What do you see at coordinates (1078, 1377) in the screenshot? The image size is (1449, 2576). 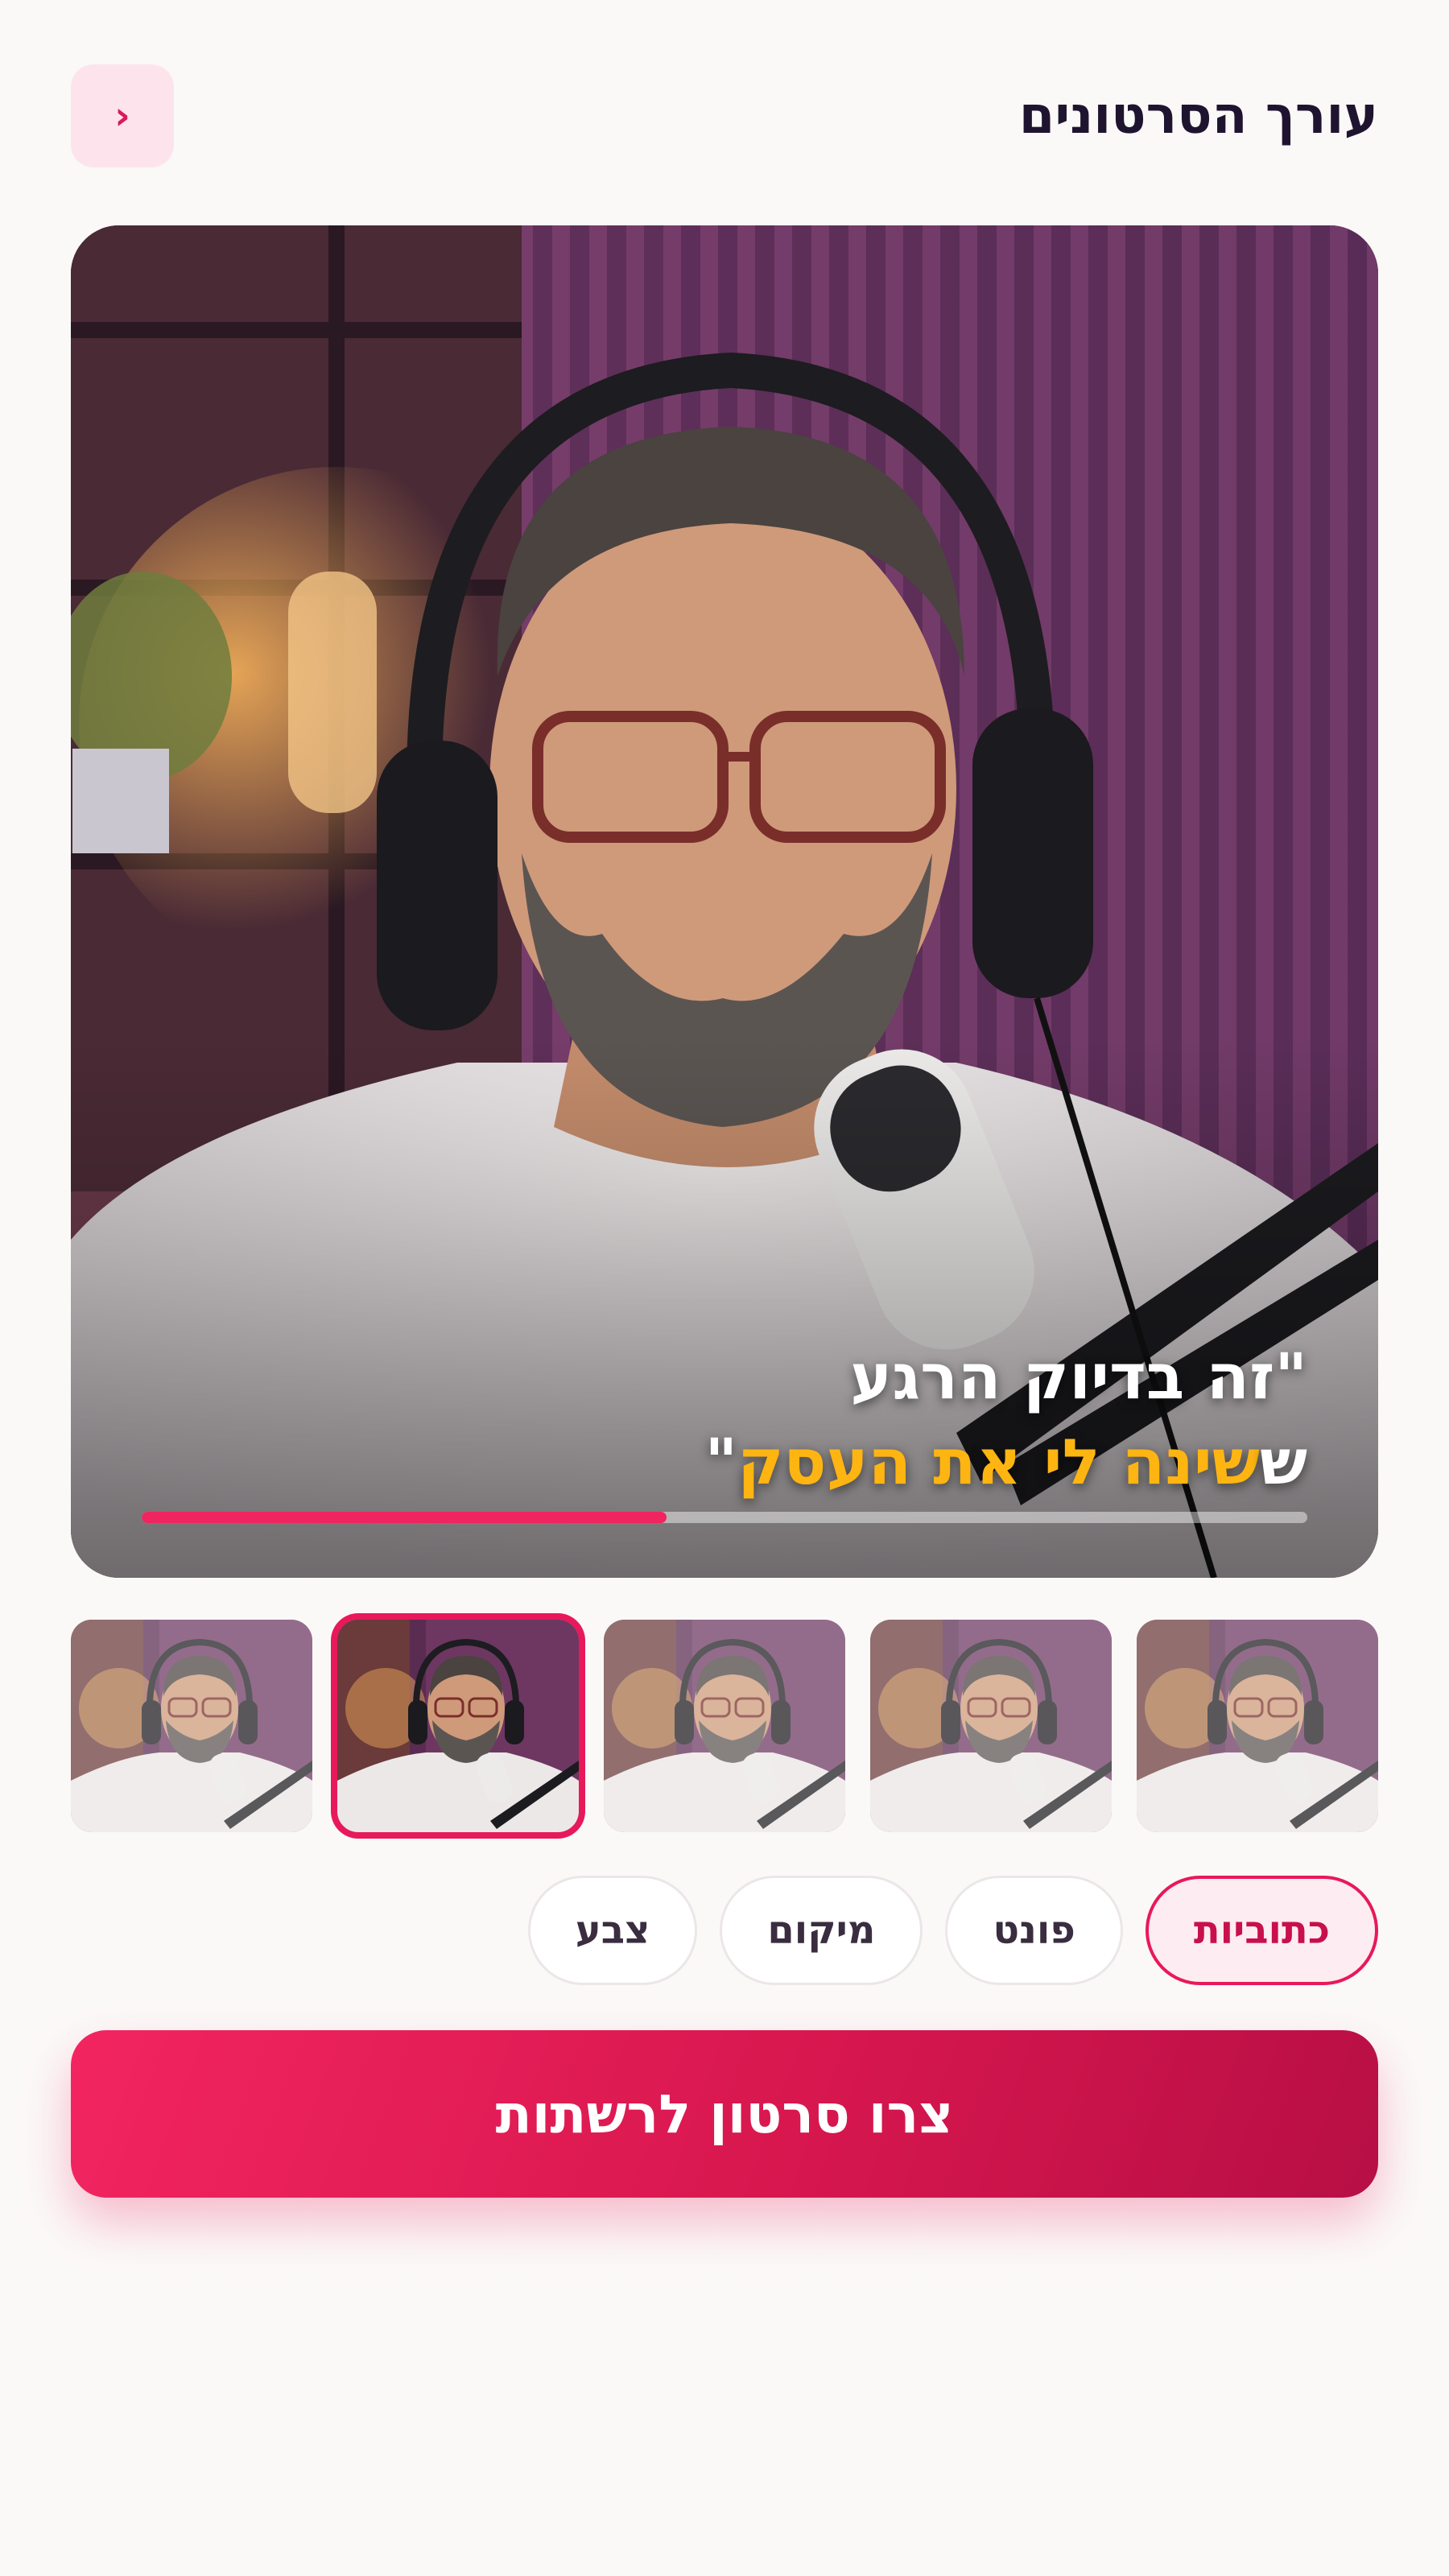 I see `caption-line-1: "זה בדיוק הרגע` at bounding box center [1078, 1377].